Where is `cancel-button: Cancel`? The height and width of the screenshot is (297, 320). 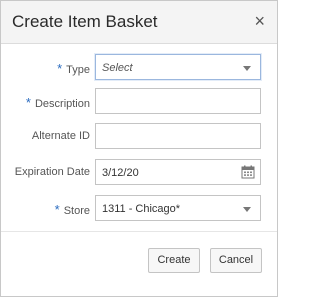 cancel-button: Cancel is located at coordinates (236, 260).